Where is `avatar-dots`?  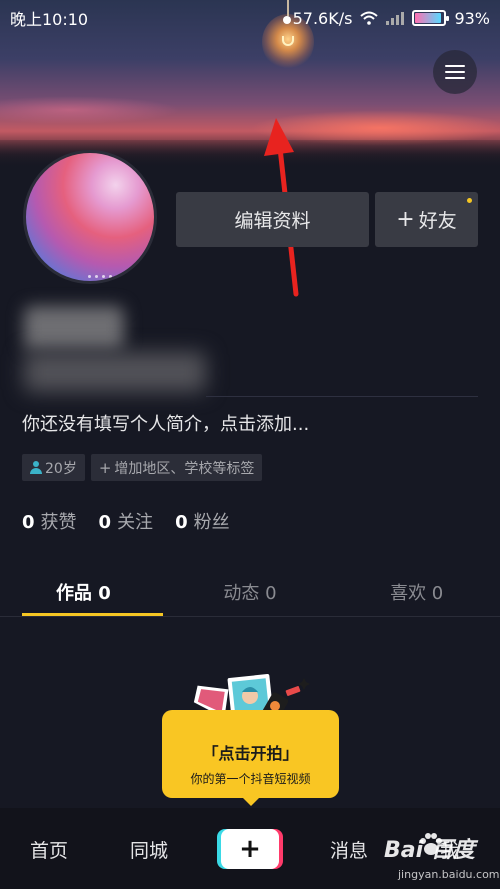
avatar-dots is located at coordinates (103, 276).